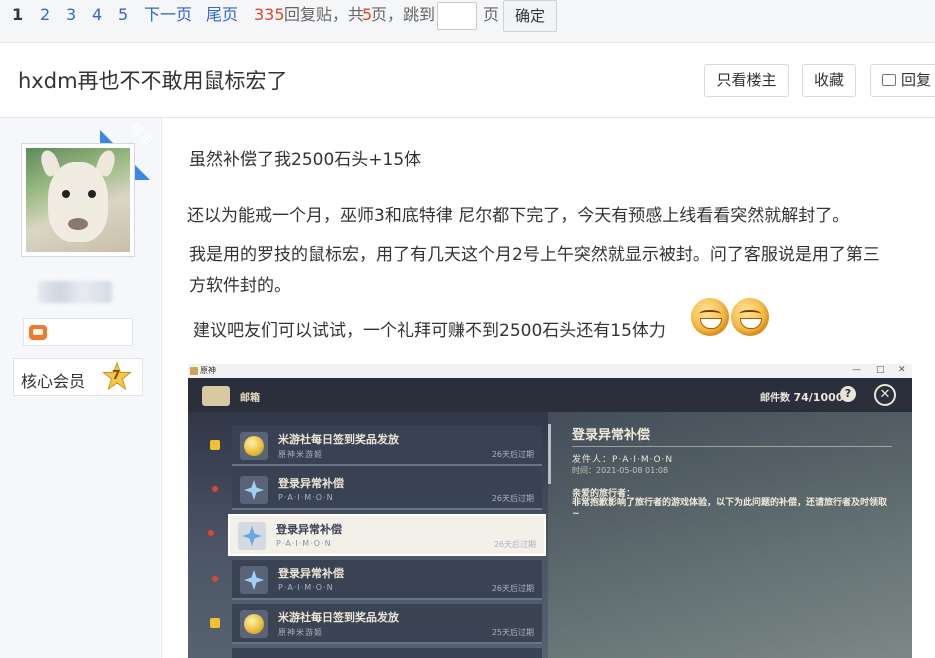 The width and height of the screenshot is (935, 658). Describe the element at coordinates (216, 396) in the screenshot. I see `mailbox-envelope-icon` at that location.